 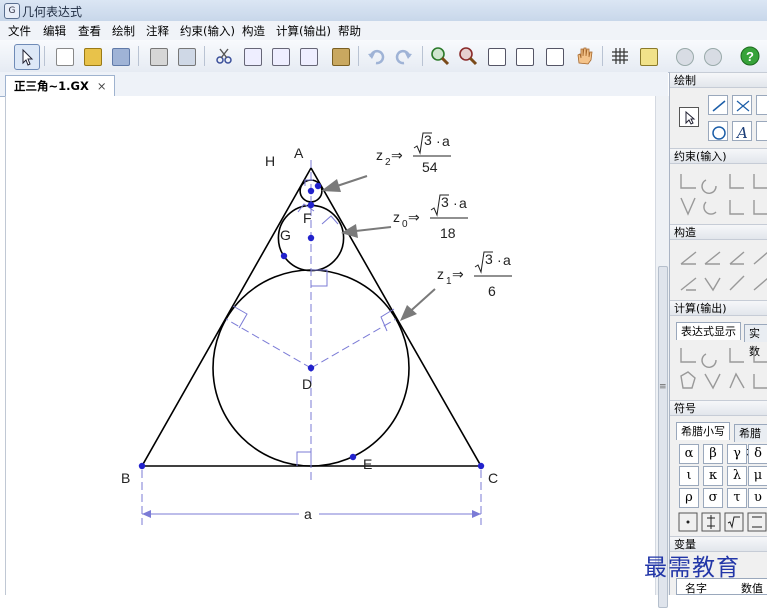 I want to click on menu-calculate: 计算(输出), so click(x=303, y=31).